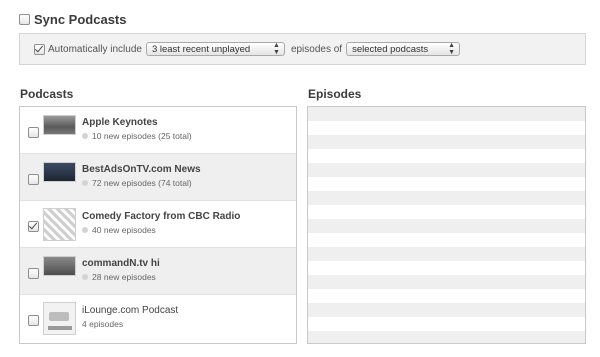 The width and height of the screenshot is (600, 357). What do you see at coordinates (158, 271) in the screenshot?
I see `podcast-row: commandN.tv hi 28 new episodes` at bounding box center [158, 271].